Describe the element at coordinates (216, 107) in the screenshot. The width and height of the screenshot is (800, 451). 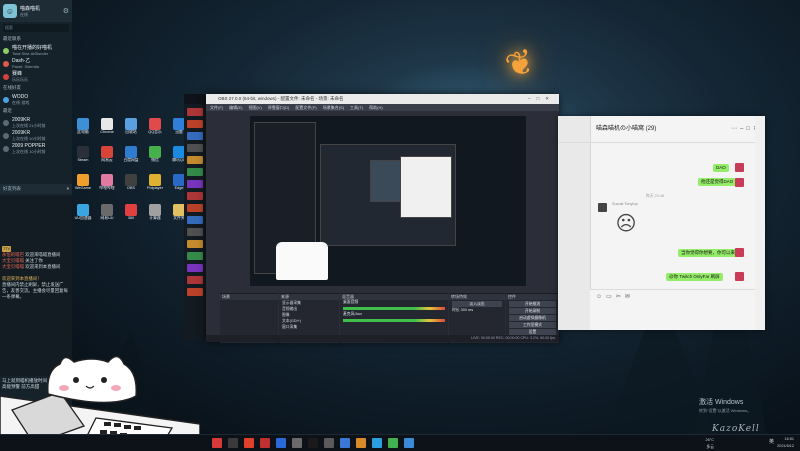
I see `menu-item: 文件(F)` at that location.